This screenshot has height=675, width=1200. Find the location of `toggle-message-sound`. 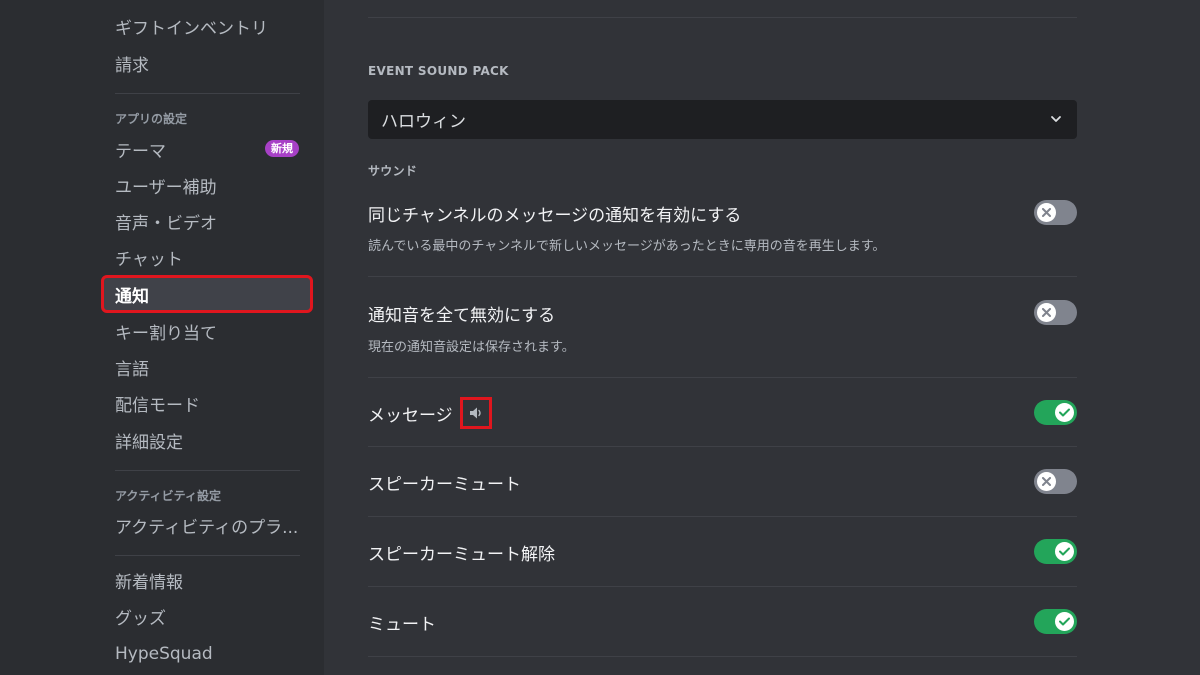

toggle-message-sound is located at coordinates (1055, 412).